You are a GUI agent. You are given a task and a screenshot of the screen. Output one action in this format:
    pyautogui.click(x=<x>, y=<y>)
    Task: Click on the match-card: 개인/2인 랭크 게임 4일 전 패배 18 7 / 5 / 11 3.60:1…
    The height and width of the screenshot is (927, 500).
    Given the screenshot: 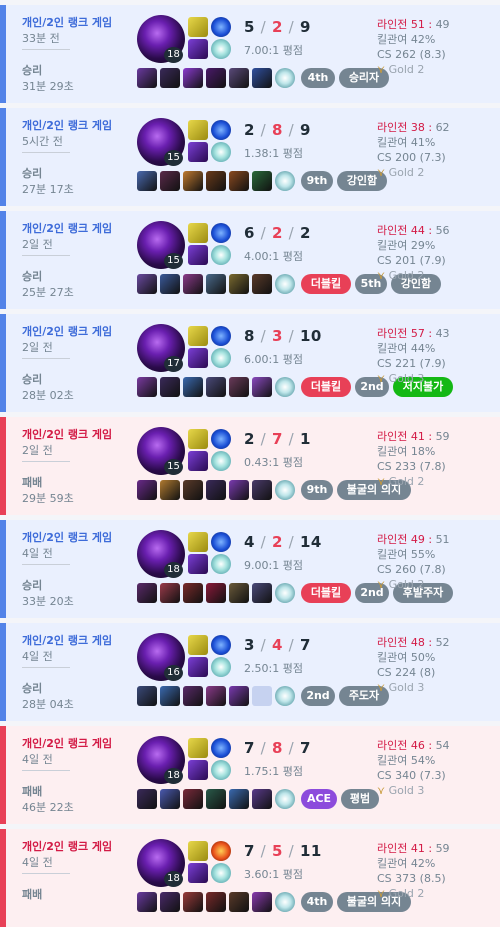 What is the action you would take?
    pyautogui.click(x=250, y=878)
    